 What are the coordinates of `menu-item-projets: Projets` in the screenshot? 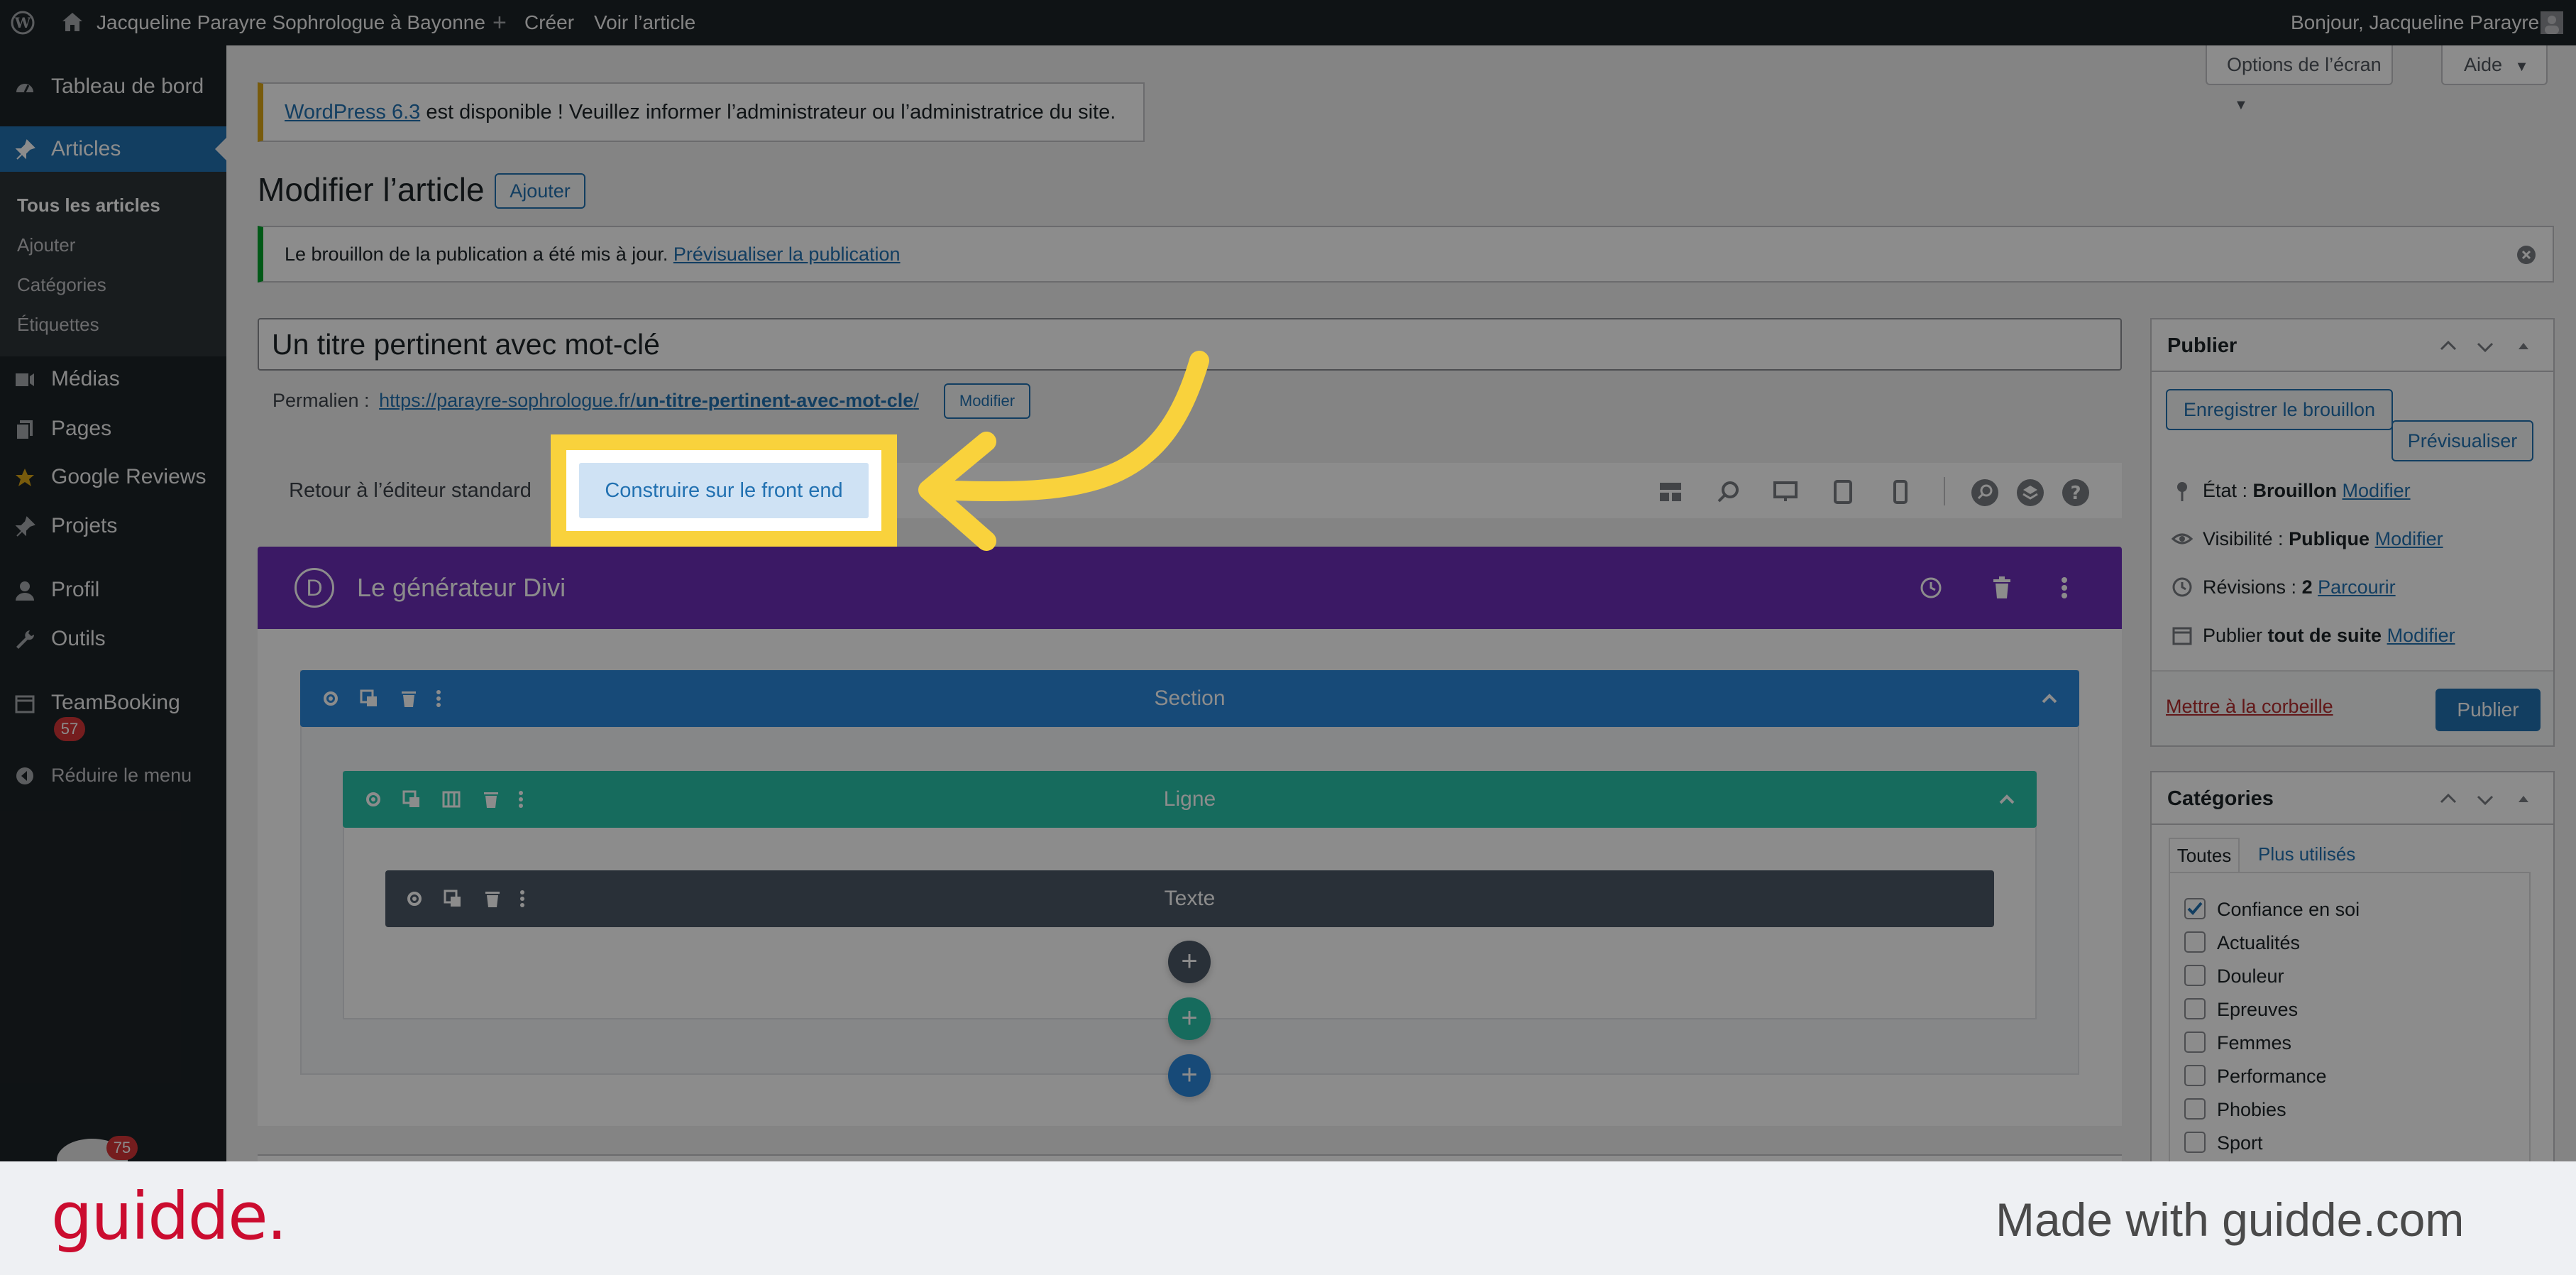 It's located at (113, 526).